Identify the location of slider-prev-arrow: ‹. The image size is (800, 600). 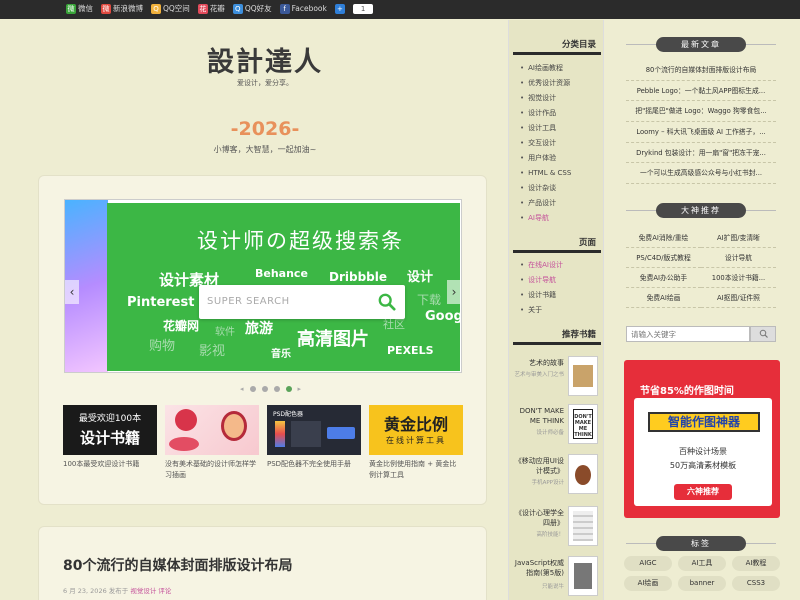
(72, 292).